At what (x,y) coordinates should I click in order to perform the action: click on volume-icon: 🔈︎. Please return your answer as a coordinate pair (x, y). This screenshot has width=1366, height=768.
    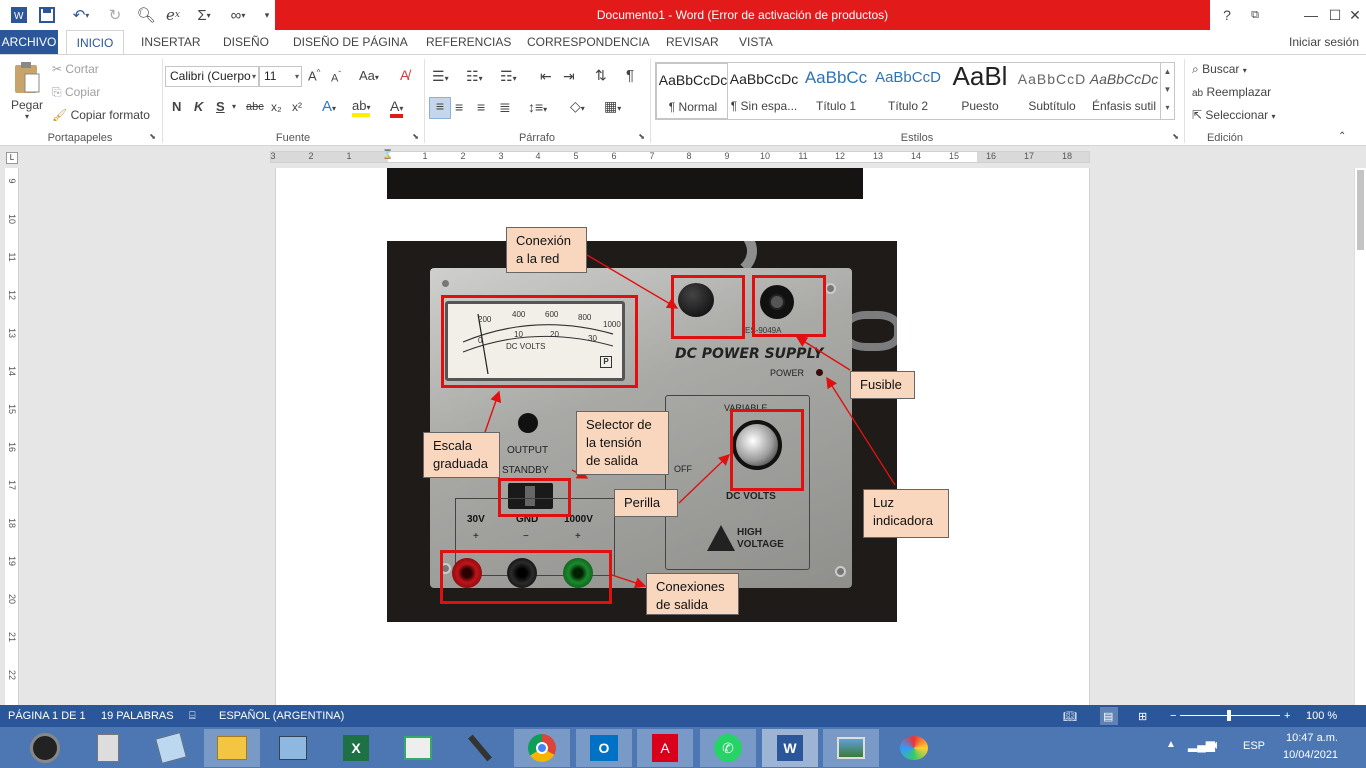
    Looking at the image, I should click on (1217, 745).